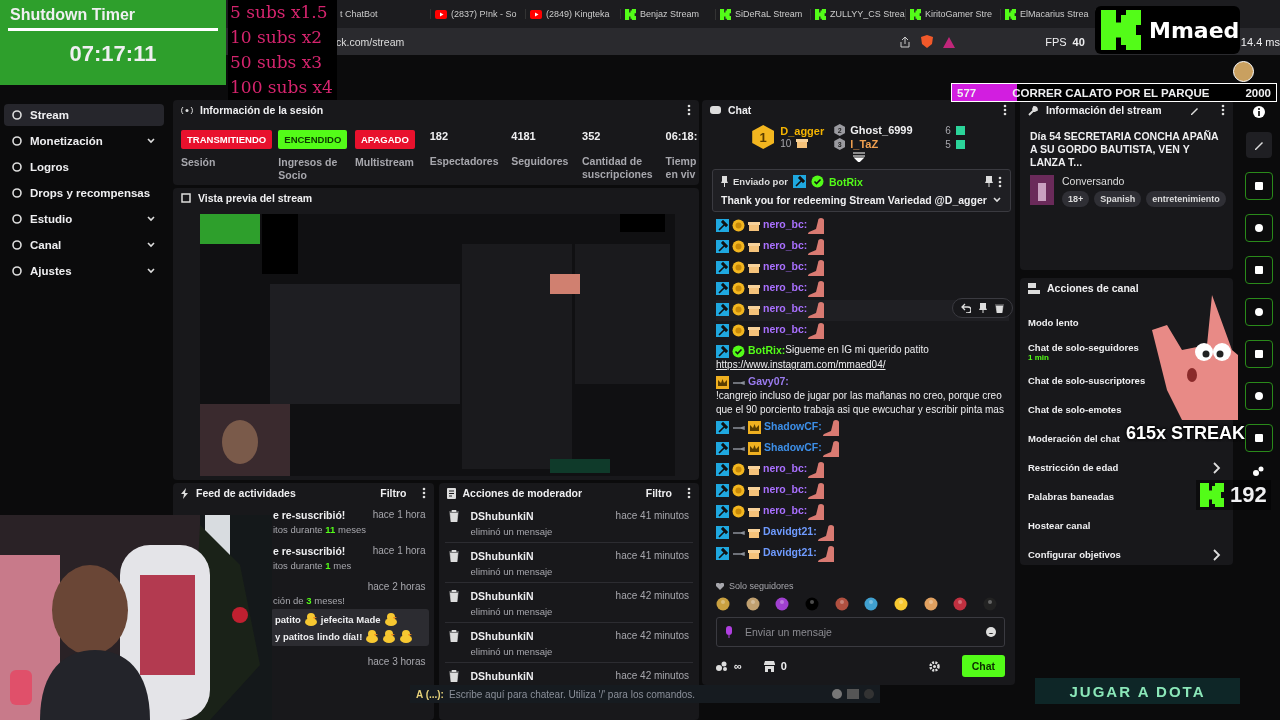 The height and width of the screenshot is (720, 1280). I want to click on browser-tab: ZULLYY_CS Strea, so click(858, 14).